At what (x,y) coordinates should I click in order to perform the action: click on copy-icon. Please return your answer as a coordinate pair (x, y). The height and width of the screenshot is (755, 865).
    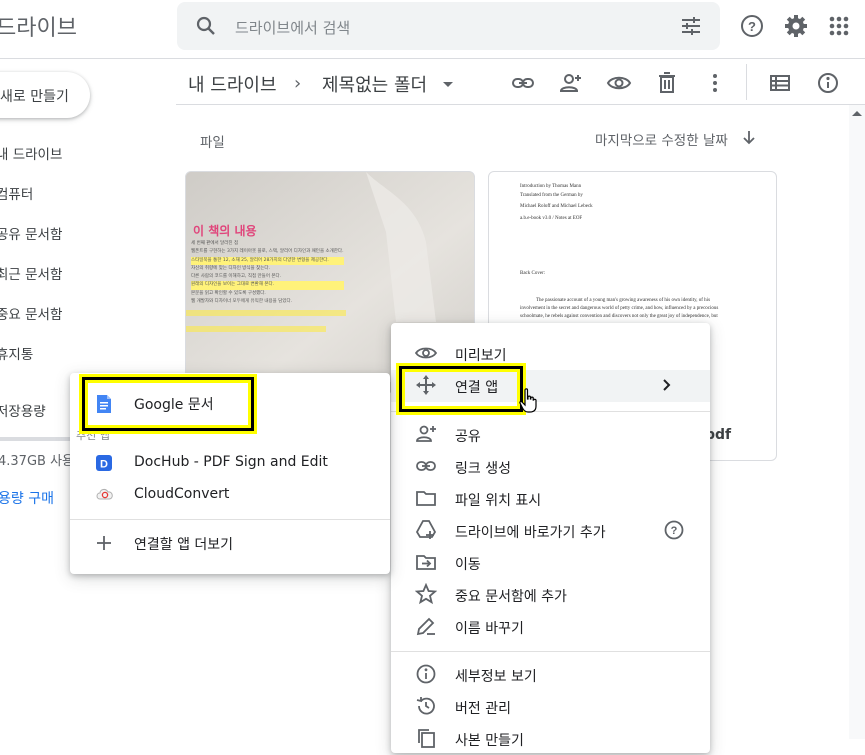
    Looking at the image, I should click on (426, 738).